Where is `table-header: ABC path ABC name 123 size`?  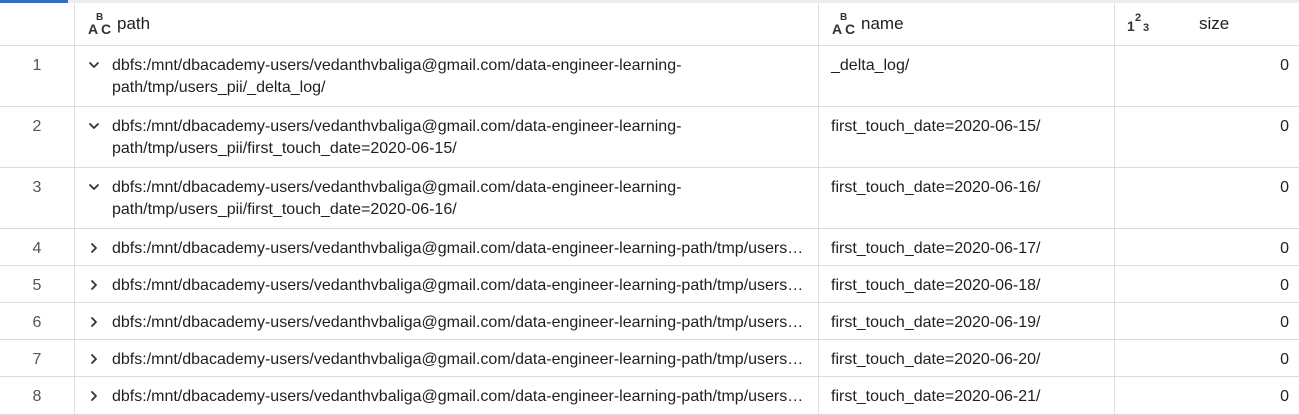
table-header: ABC path ABC name 123 size is located at coordinates (649, 24).